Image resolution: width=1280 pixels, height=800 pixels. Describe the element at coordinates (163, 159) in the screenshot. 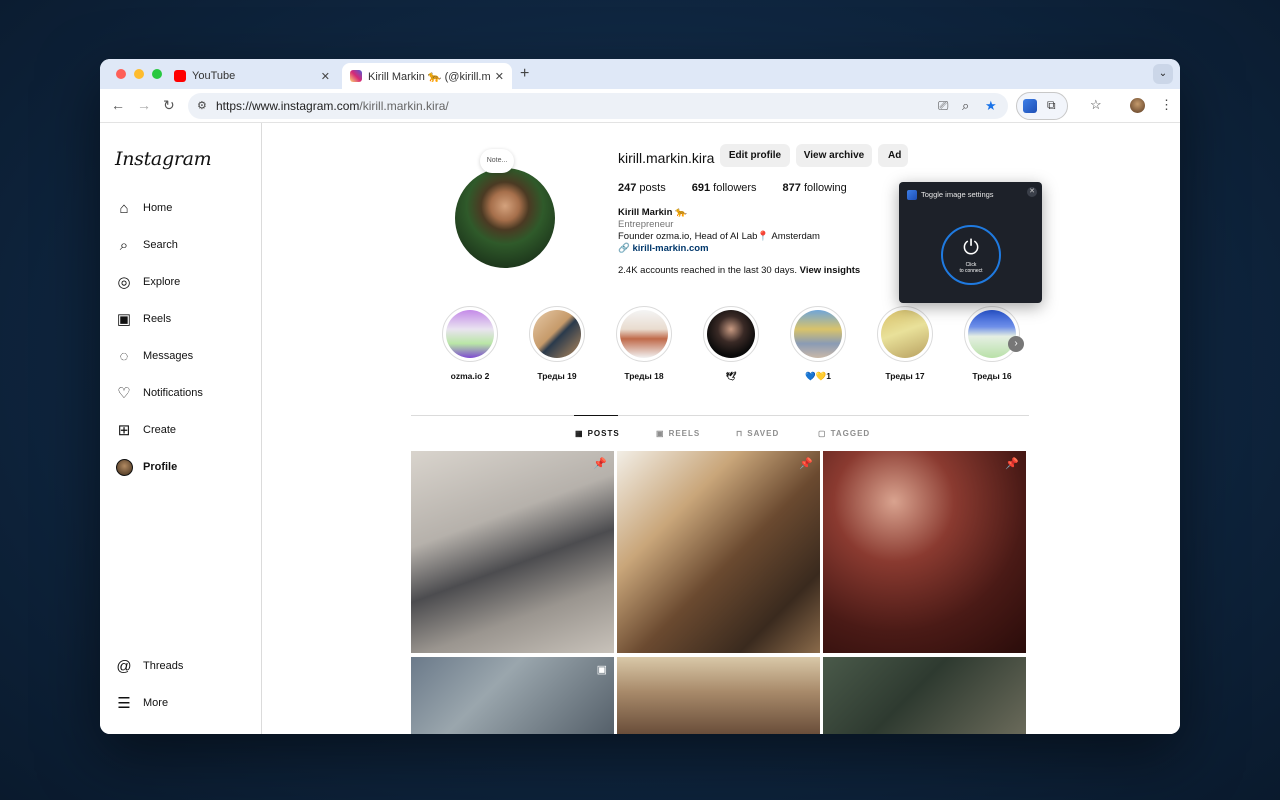

I see `instagram-logo: Instagram` at that location.